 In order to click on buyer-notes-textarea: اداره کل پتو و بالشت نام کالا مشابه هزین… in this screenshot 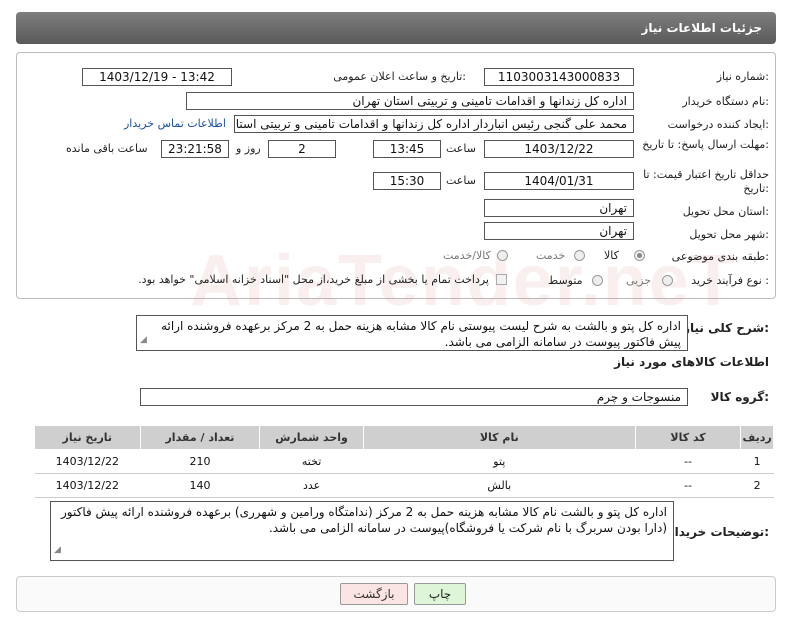, I will do `click(362, 531)`.